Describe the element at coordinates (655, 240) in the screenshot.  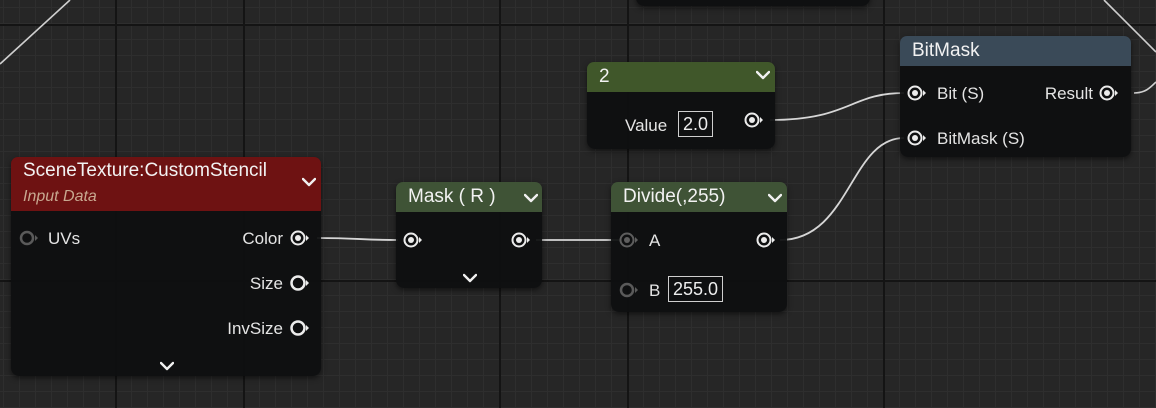
I see `divide-a-label: A` at that location.